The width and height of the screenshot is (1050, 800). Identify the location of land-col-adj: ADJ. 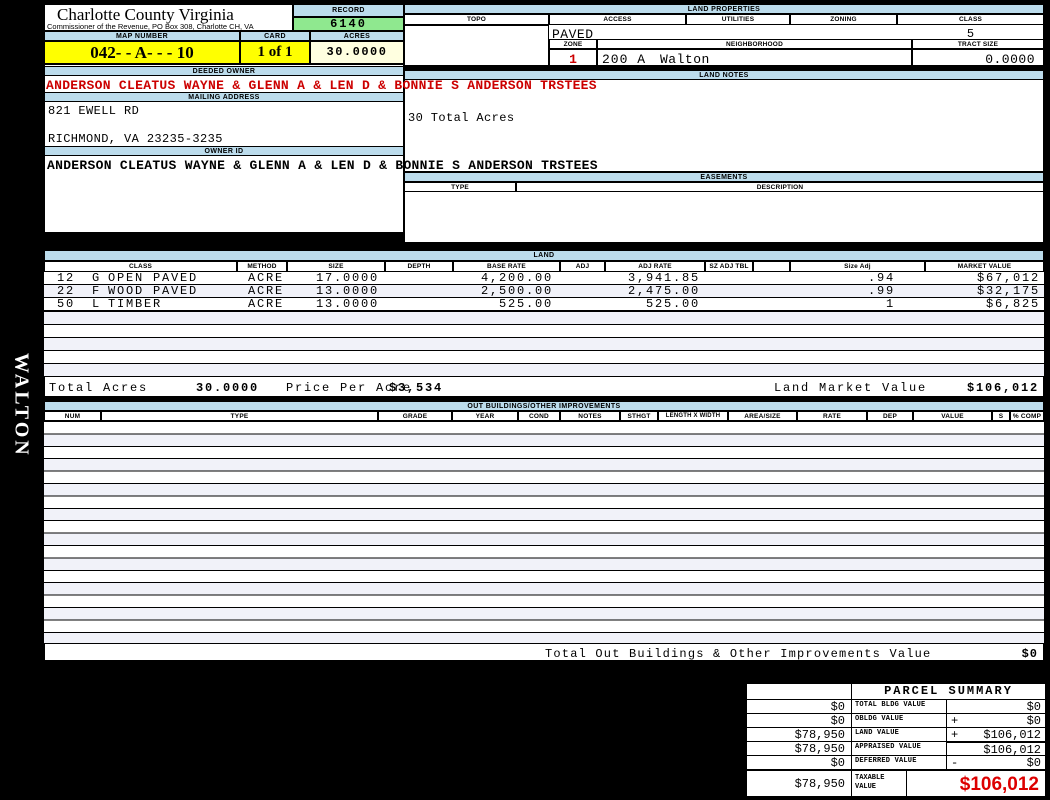
(582, 266).